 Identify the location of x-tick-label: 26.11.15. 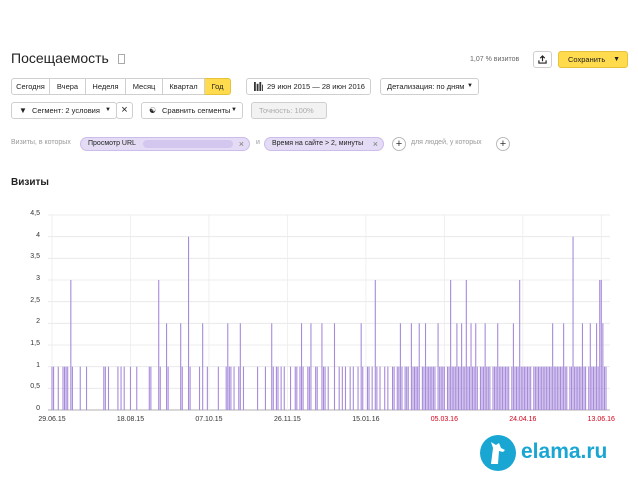
(287, 419).